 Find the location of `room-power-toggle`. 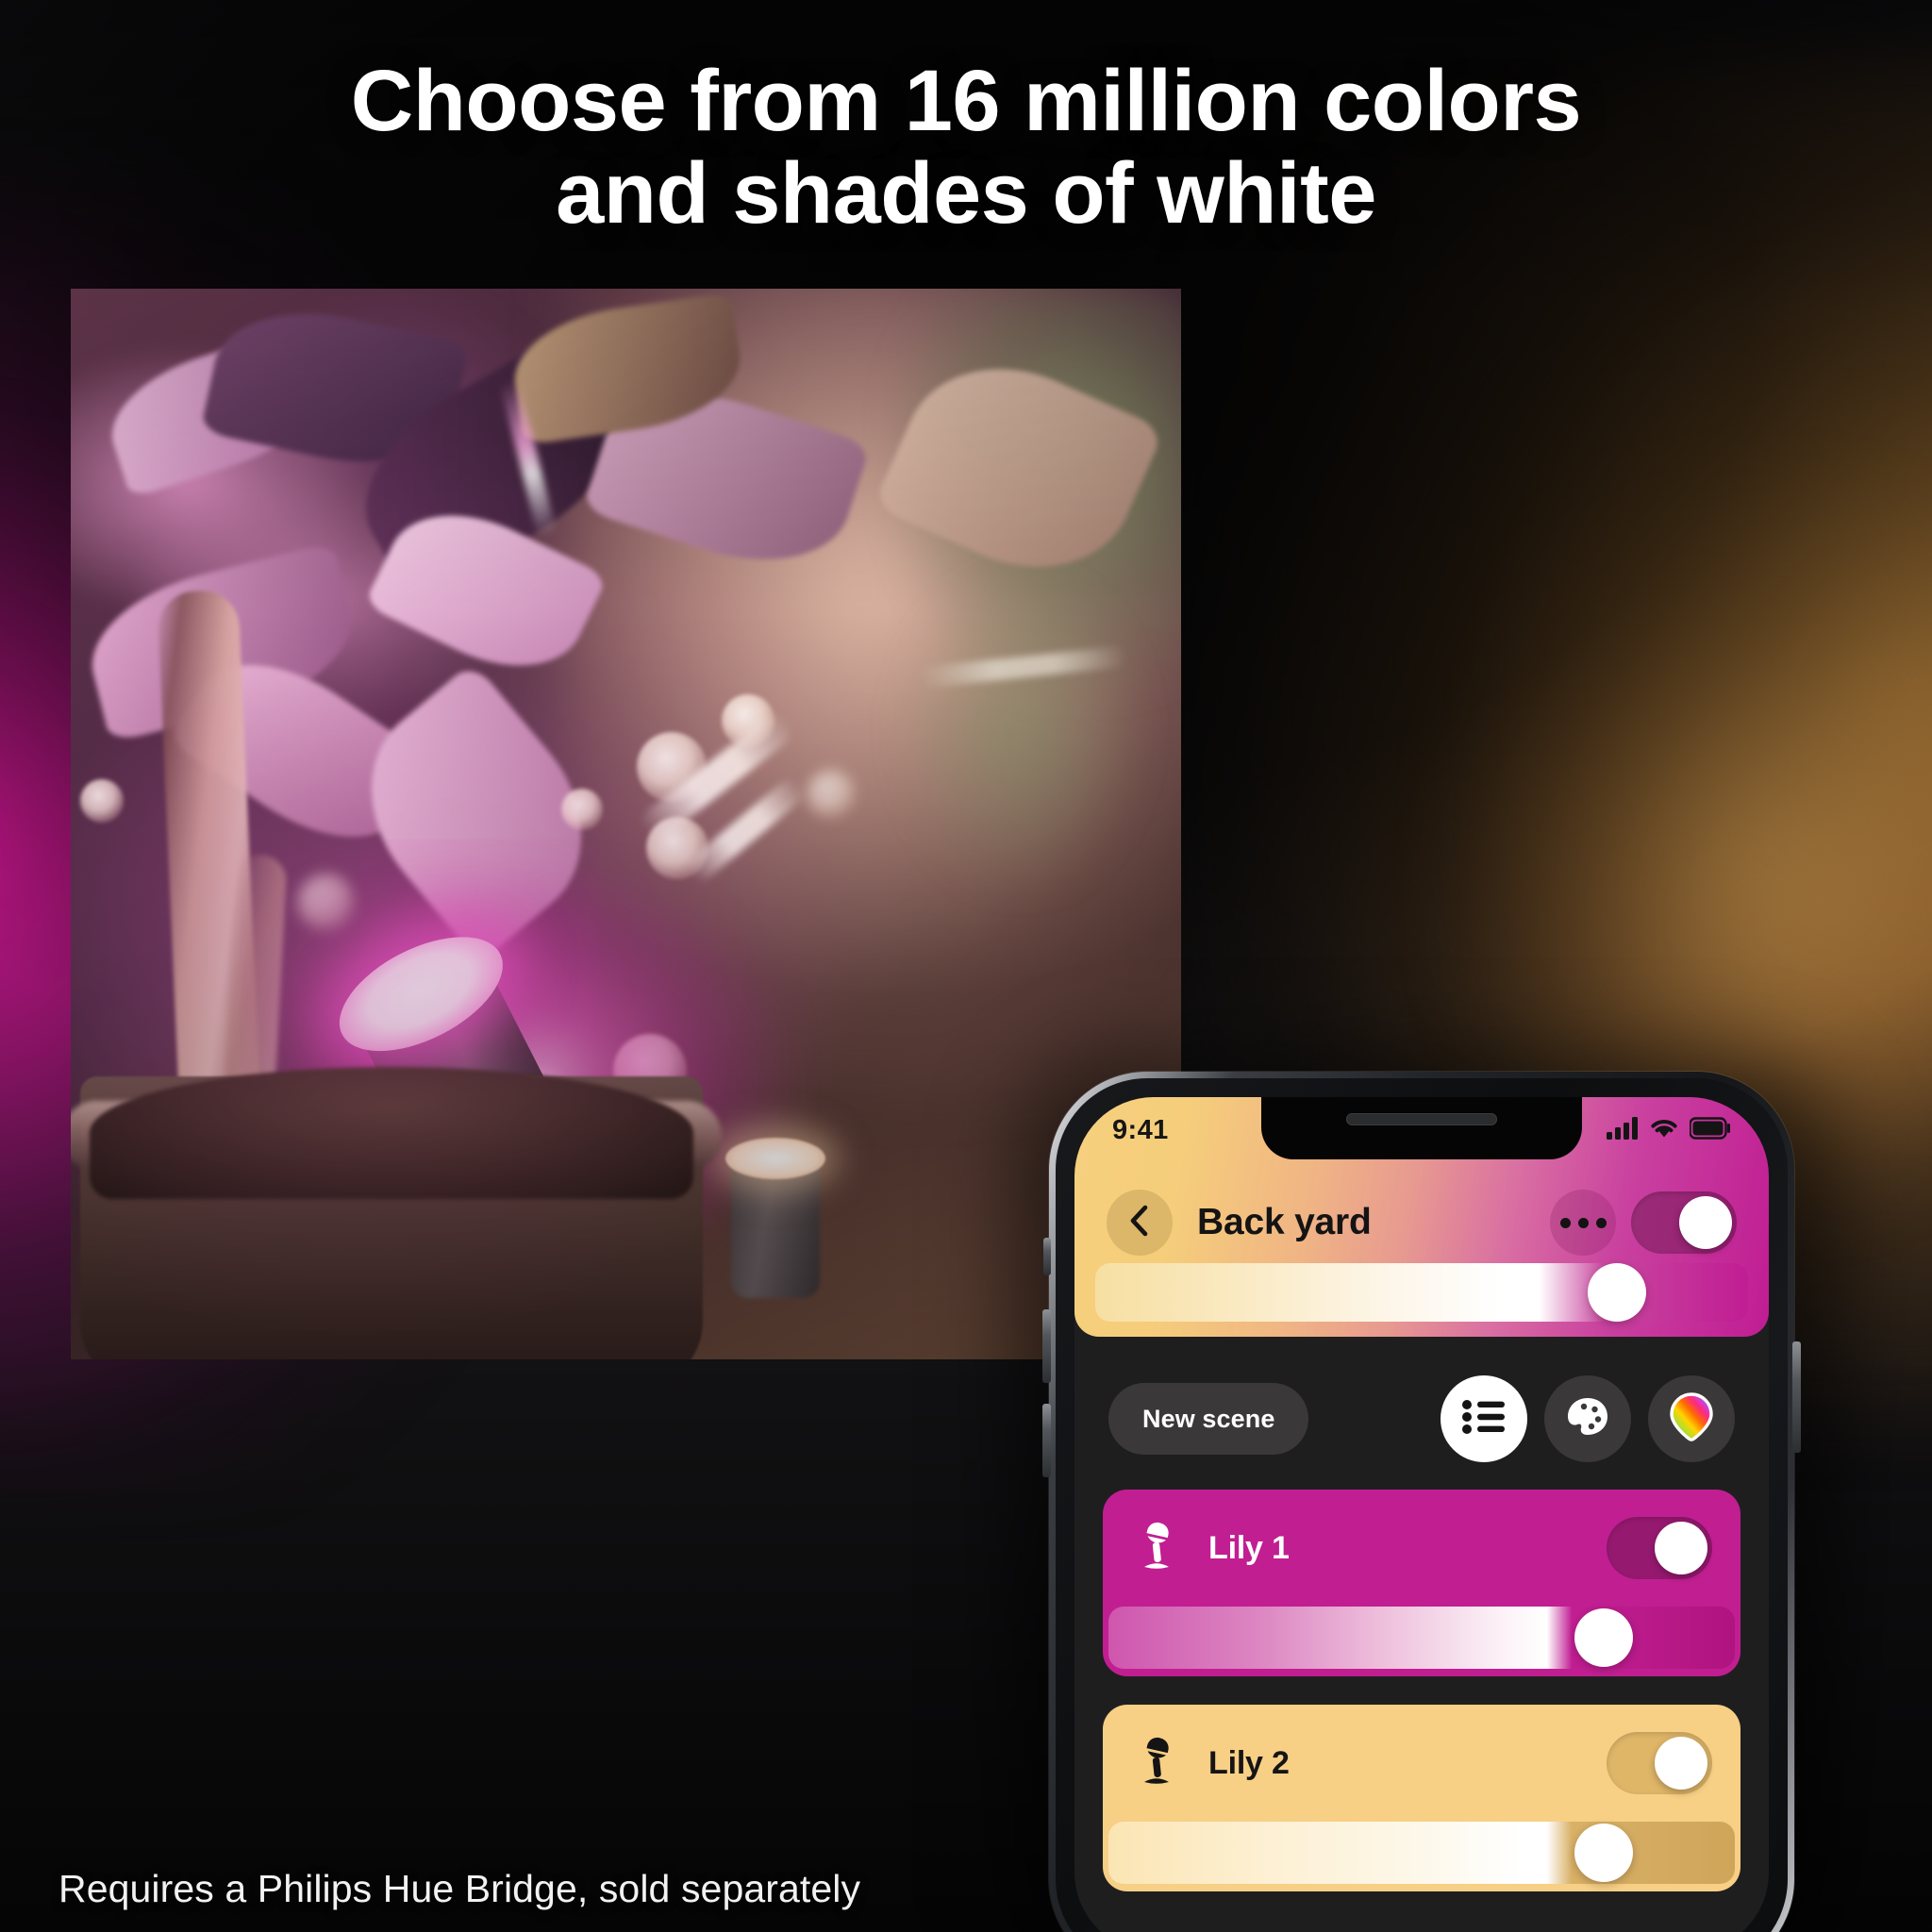

room-power-toggle is located at coordinates (1684, 1223).